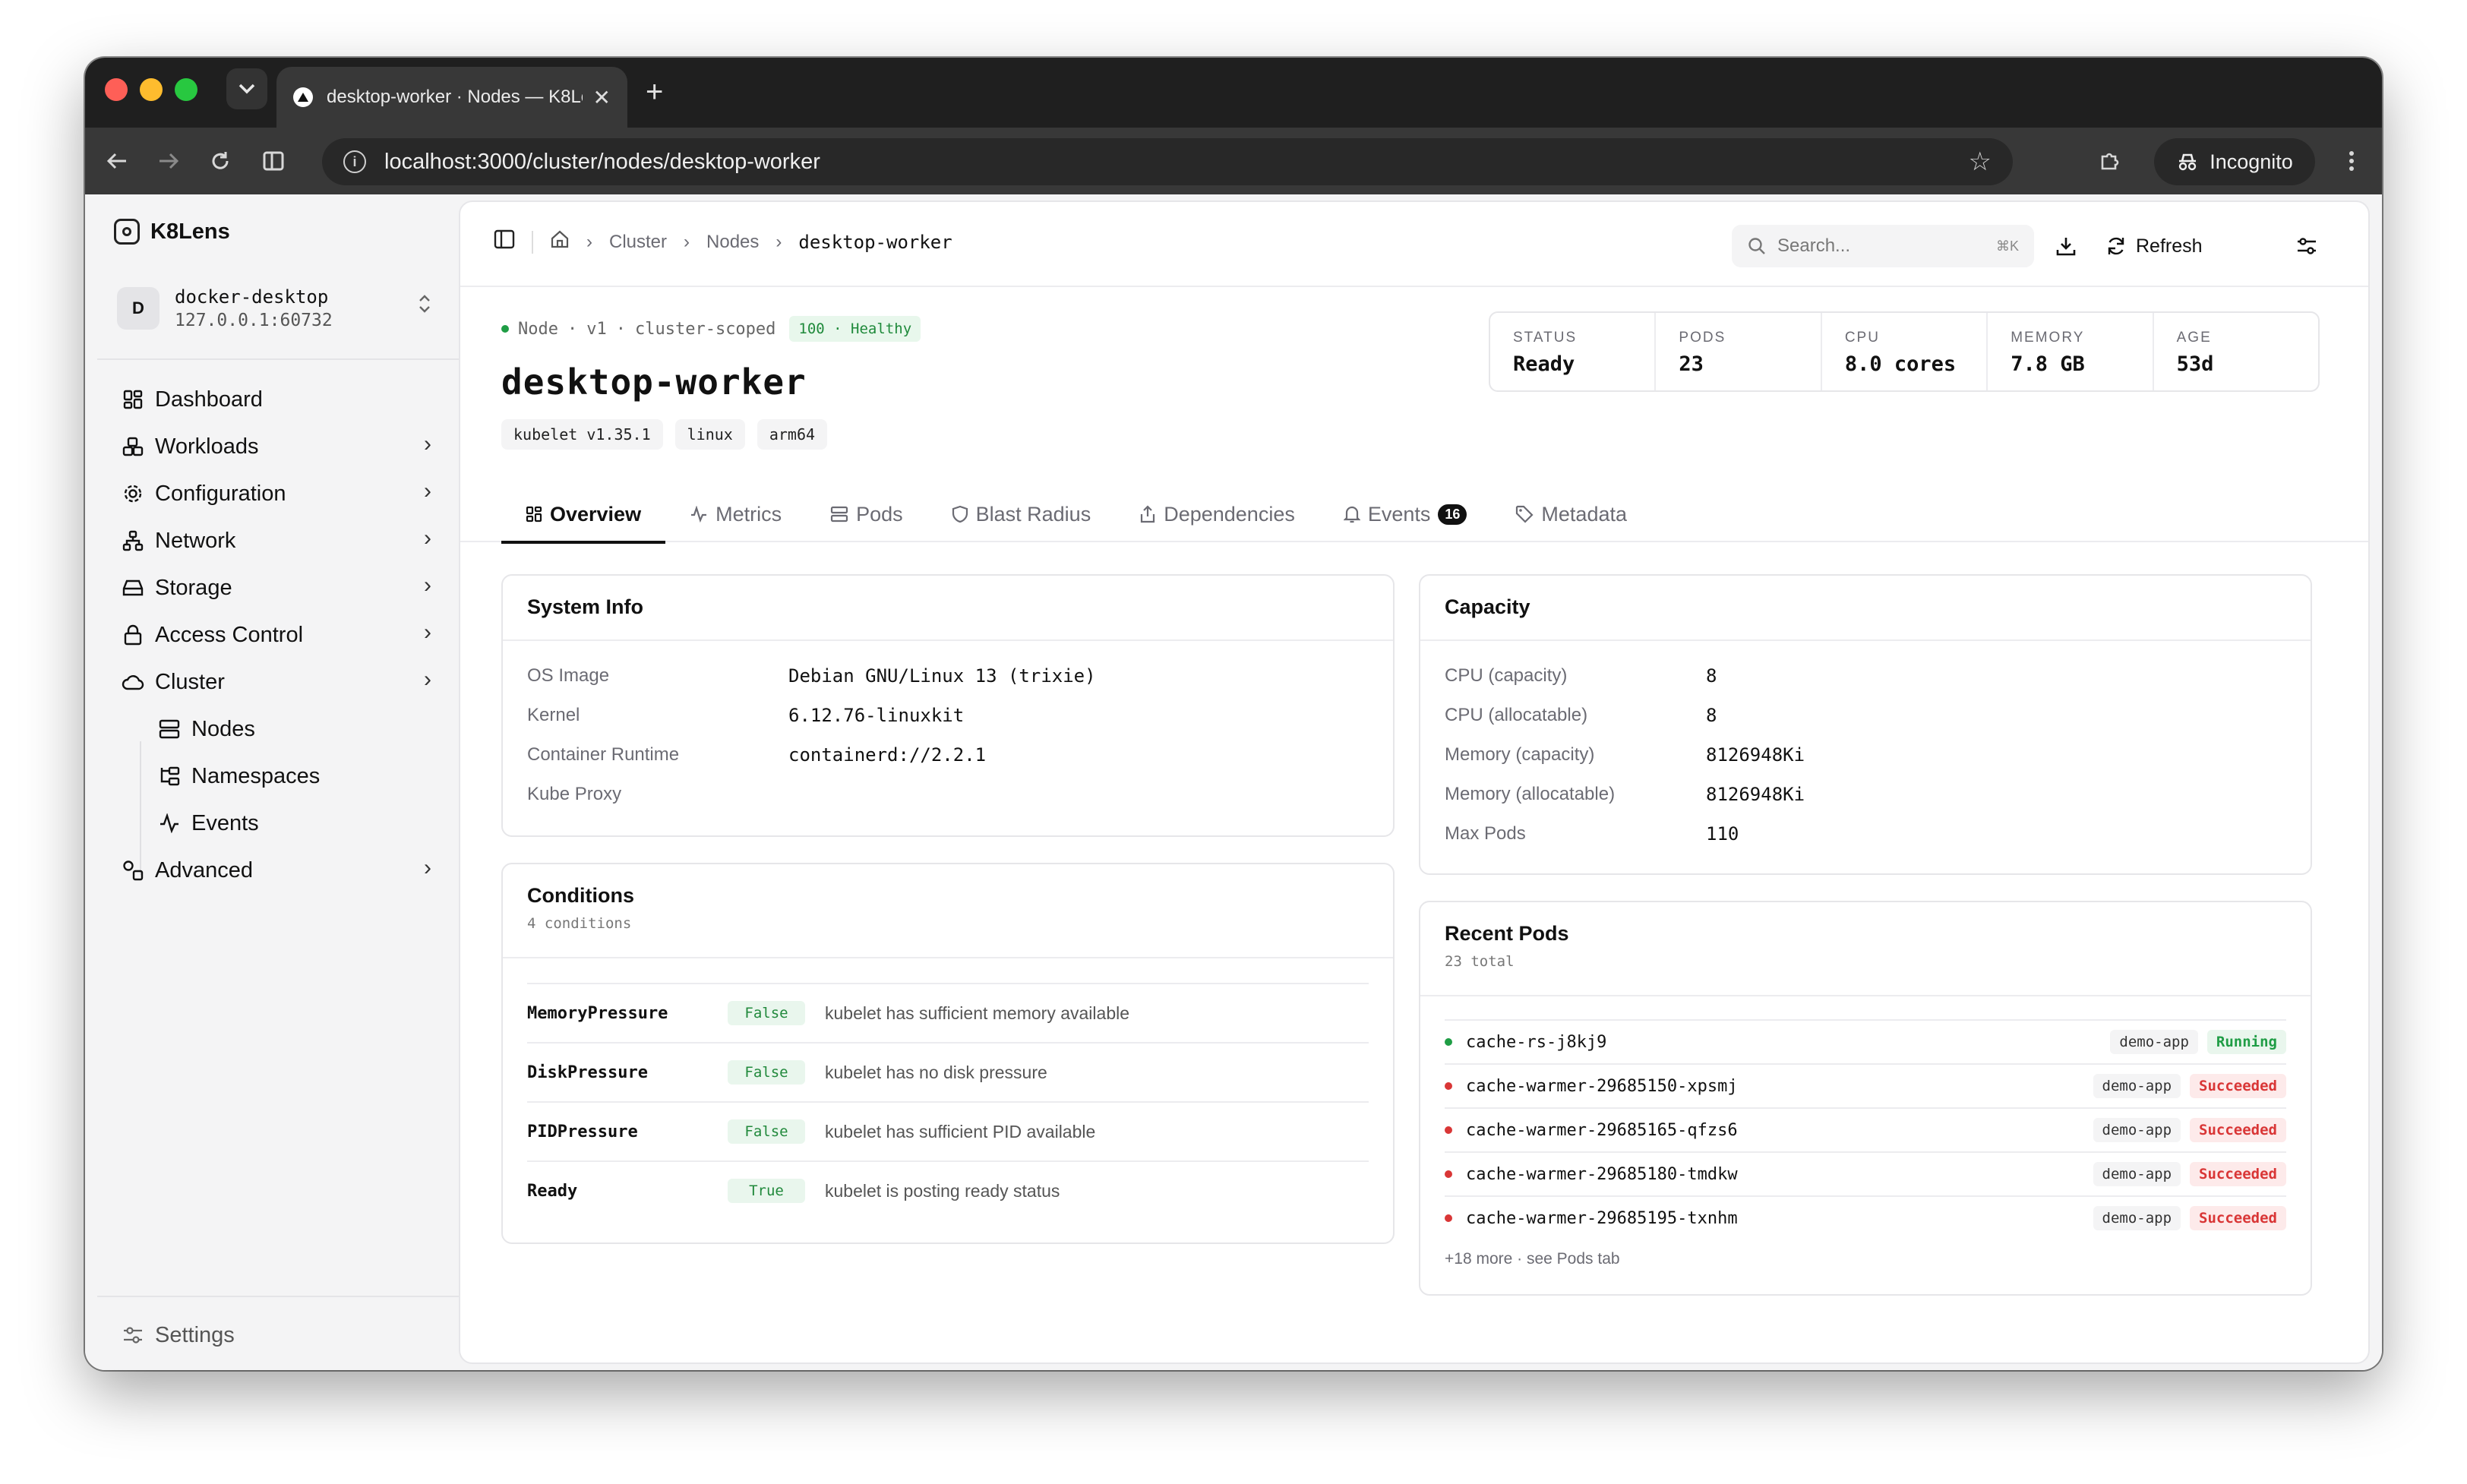 Image resolution: width=2467 pixels, height=1484 pixels. I want to click on tab-overview: Overview, so click(583, 515).